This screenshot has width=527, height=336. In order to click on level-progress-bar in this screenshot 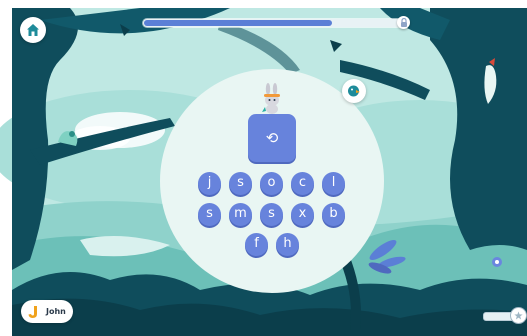, I will do `click(272, 23)`.